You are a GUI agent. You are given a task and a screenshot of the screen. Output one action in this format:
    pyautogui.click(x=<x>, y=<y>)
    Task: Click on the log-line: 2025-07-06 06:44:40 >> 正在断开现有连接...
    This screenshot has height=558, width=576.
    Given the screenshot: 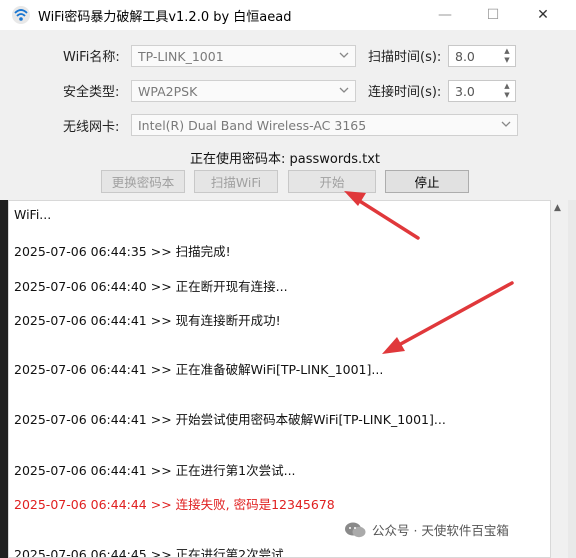 What is the action you would take?
    pyautogui.click(x=151, y=286)
    